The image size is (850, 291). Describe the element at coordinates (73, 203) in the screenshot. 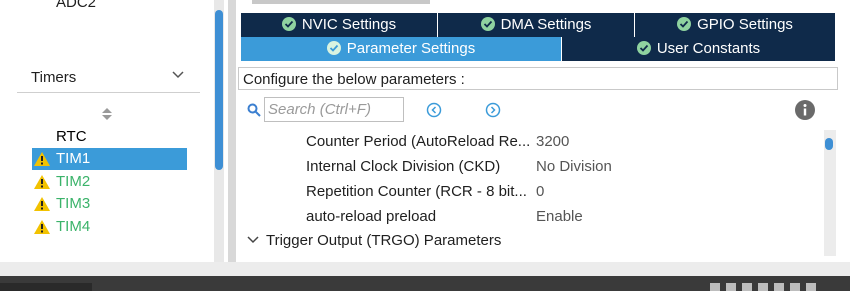

I see `peripheral-label: TIM3` at that location.